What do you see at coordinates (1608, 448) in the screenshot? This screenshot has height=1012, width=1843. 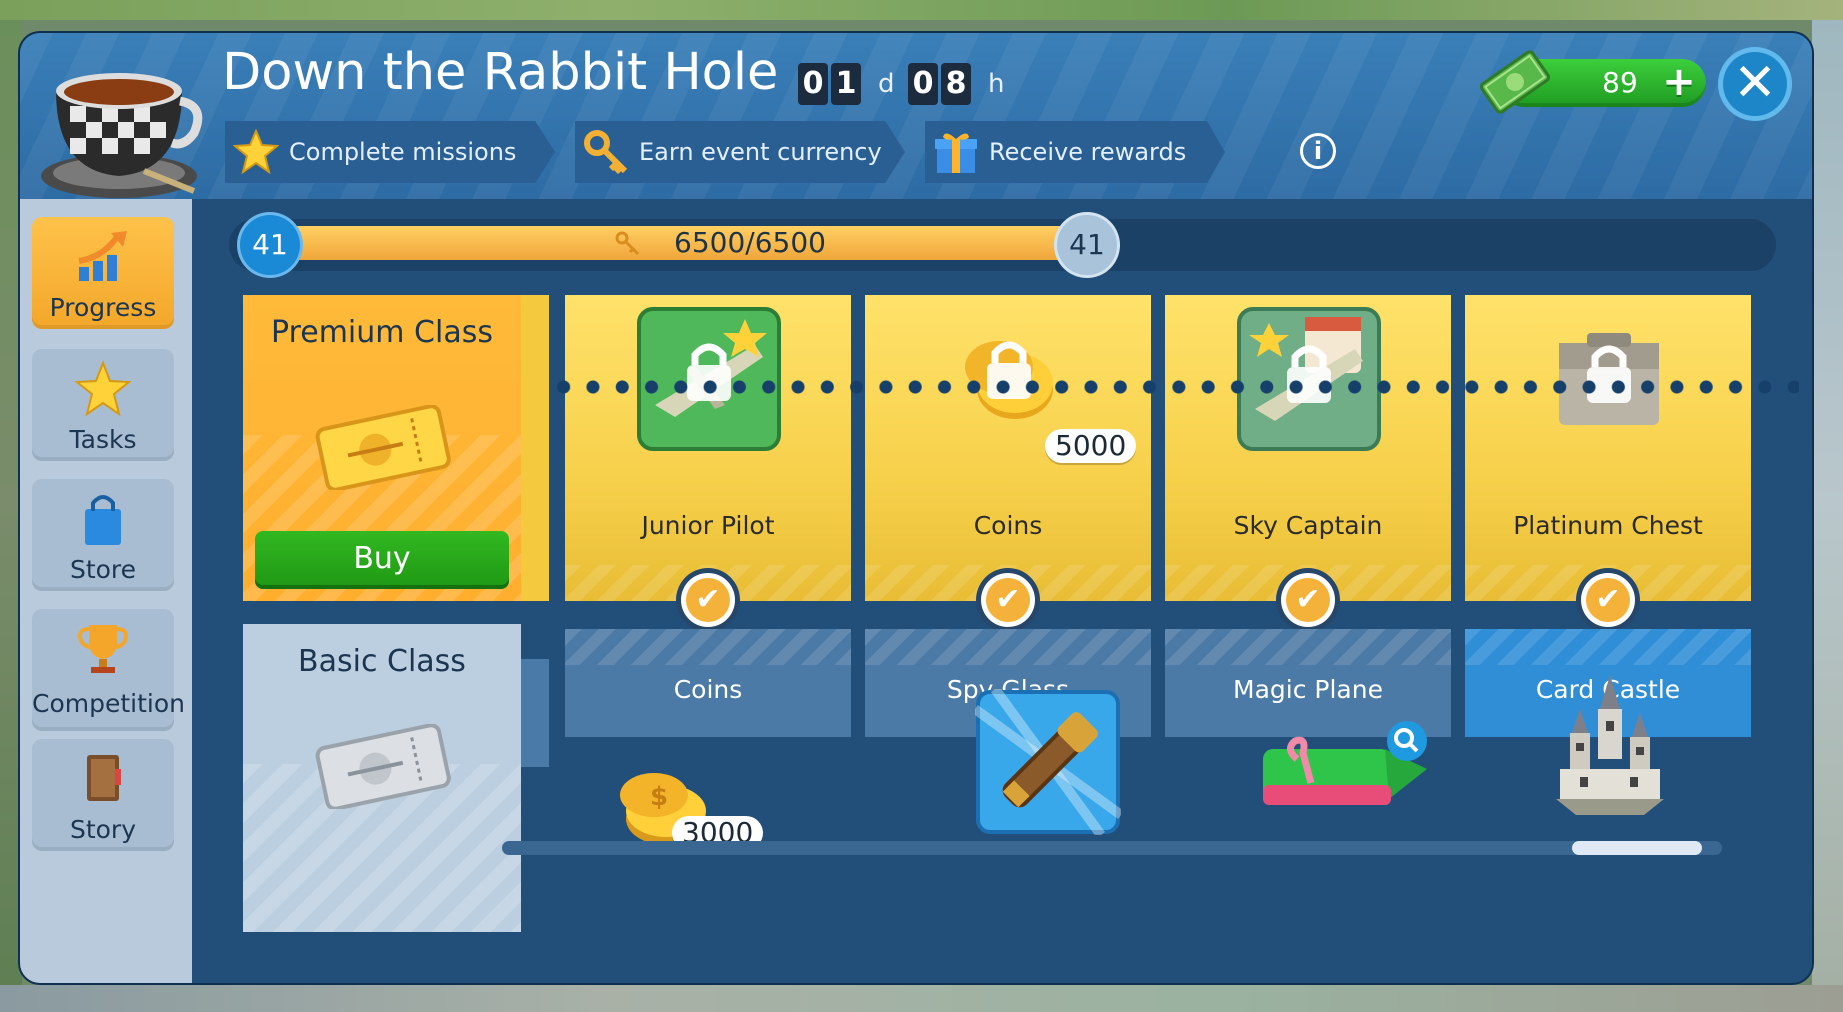 I see `premium-reward-platinum-chest: Platinum Chest` at bounding box center [1608, 448].